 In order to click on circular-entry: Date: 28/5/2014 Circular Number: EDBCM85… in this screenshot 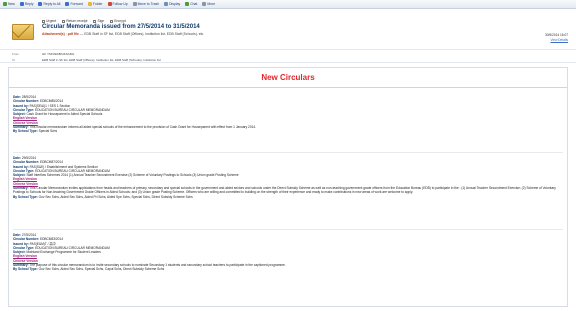, I will do `click(288, 114)`.